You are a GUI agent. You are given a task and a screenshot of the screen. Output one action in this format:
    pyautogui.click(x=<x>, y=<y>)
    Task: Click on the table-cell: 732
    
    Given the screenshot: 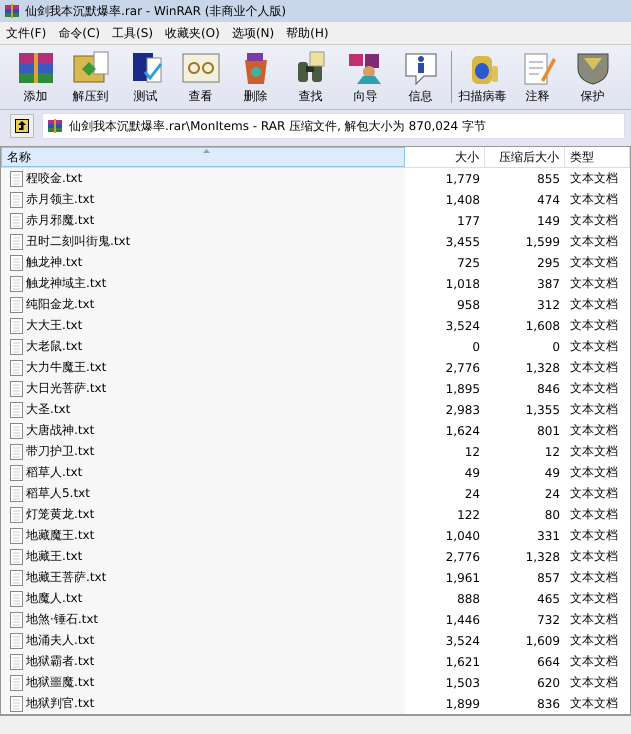 What is the action you would take?
    pyautogui.click(x=548, y=619)
    